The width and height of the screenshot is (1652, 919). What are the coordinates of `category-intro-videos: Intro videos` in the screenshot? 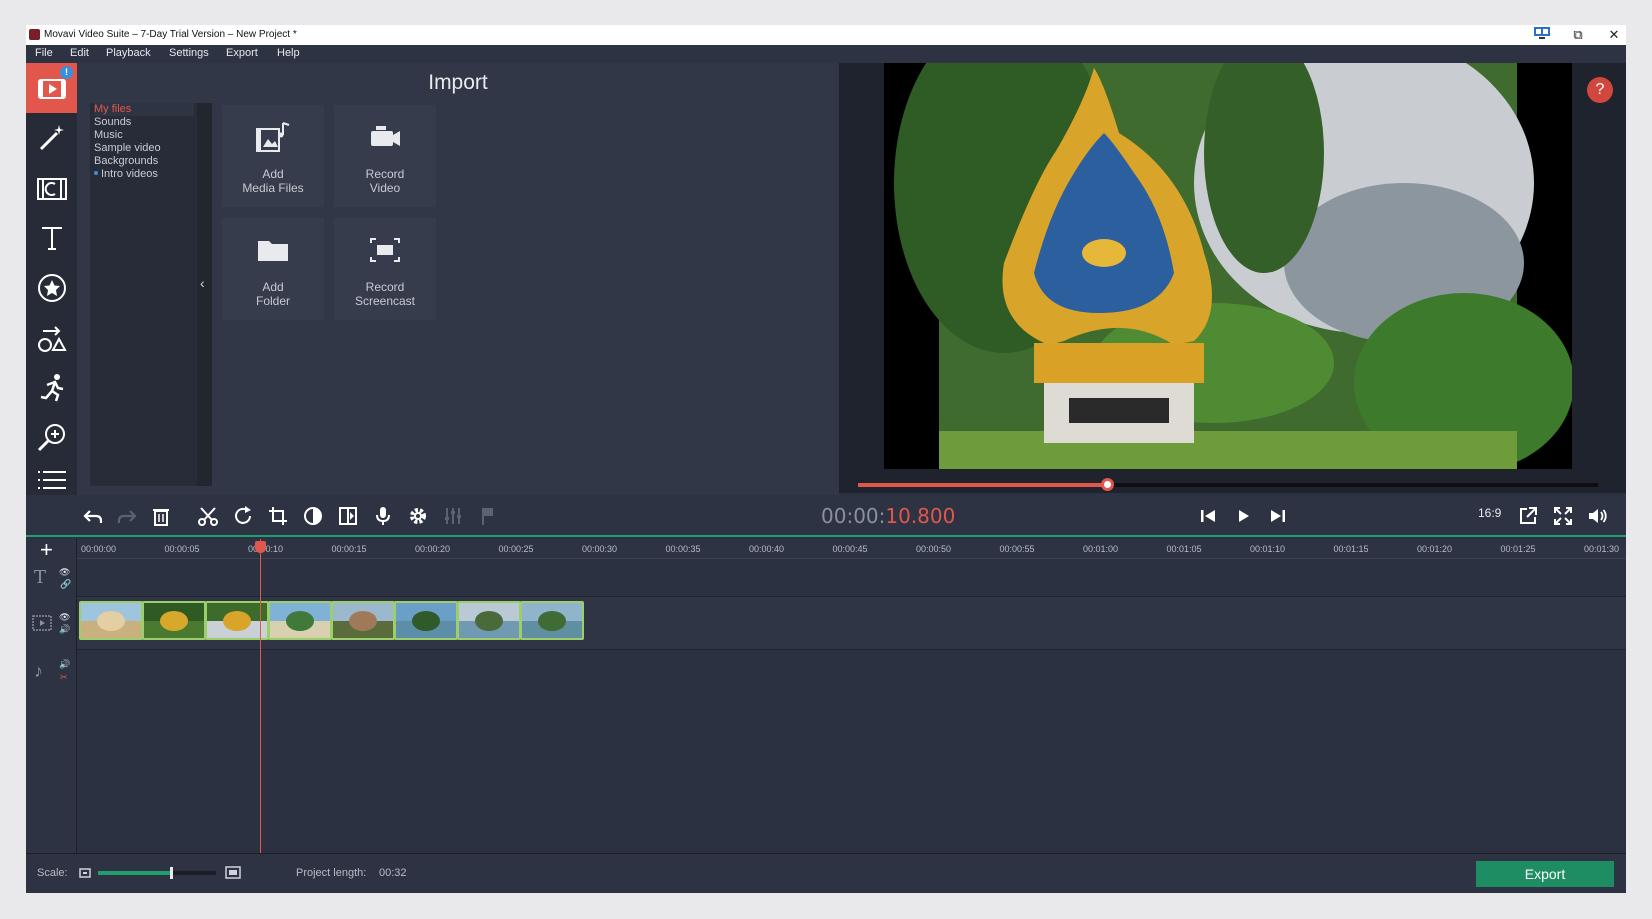 It's located at (151, 174).